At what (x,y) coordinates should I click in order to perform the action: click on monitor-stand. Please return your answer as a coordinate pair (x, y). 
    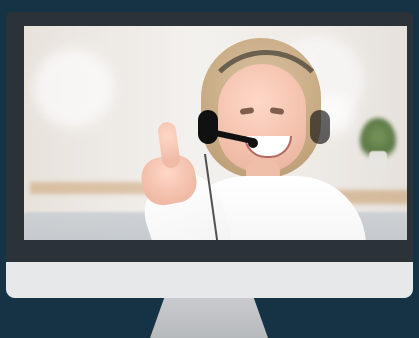
    Looking at the image, I should click on (209, 318).